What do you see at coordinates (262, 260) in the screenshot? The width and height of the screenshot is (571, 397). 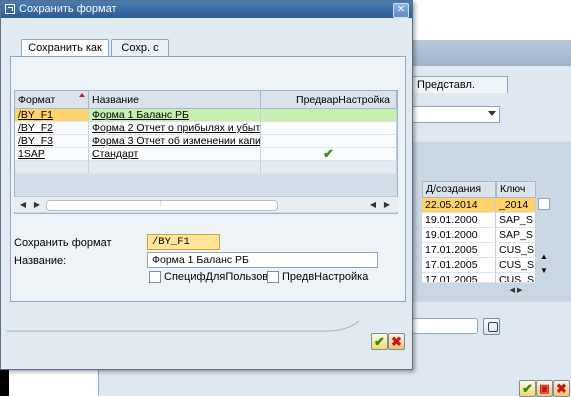 I see `name-input: Форма 1 Баланс РБ` at bounding box center [262, 260].